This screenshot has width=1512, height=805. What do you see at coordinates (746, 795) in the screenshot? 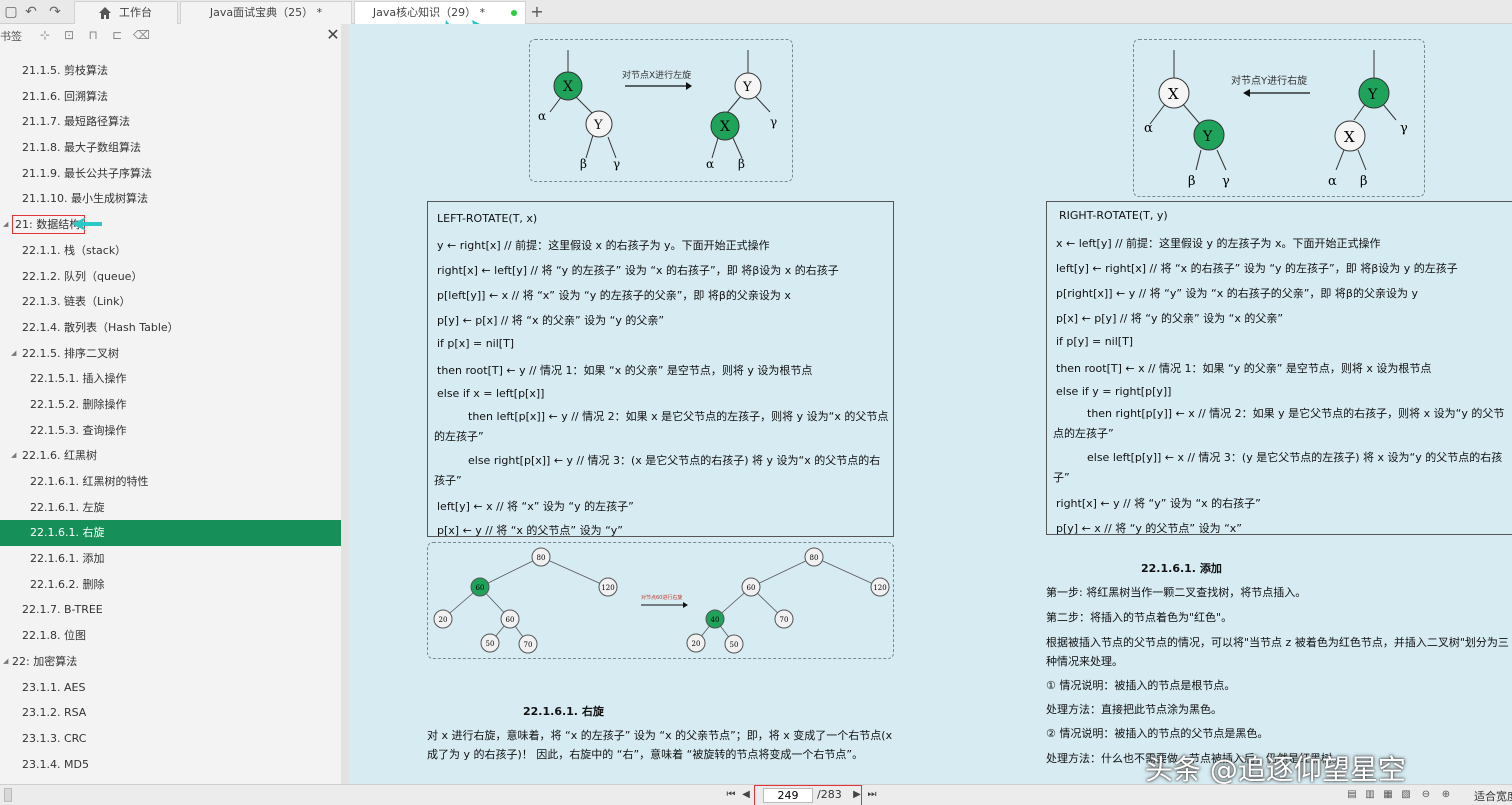
I see `prev-page-icon: ◀` at bounding box center [746, 795].